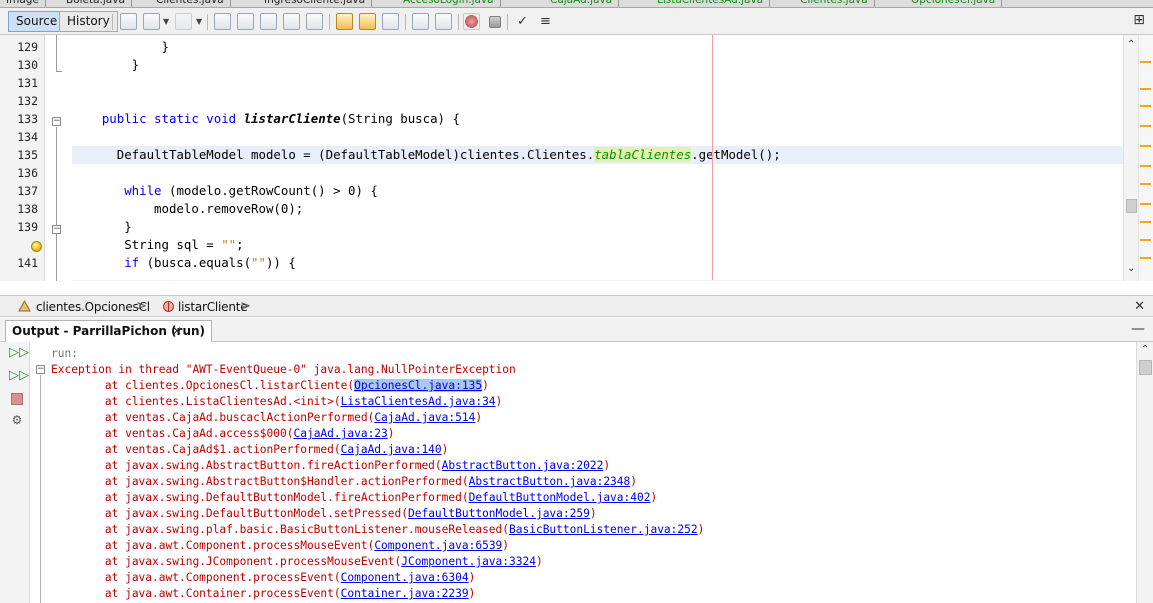 This screenshot has width=1153, height=603. What do you see at coordinates (418, 401) in the screenshot?
I see `source-link: ListaClientesAd.java:34` at bounding box center [418, 401].